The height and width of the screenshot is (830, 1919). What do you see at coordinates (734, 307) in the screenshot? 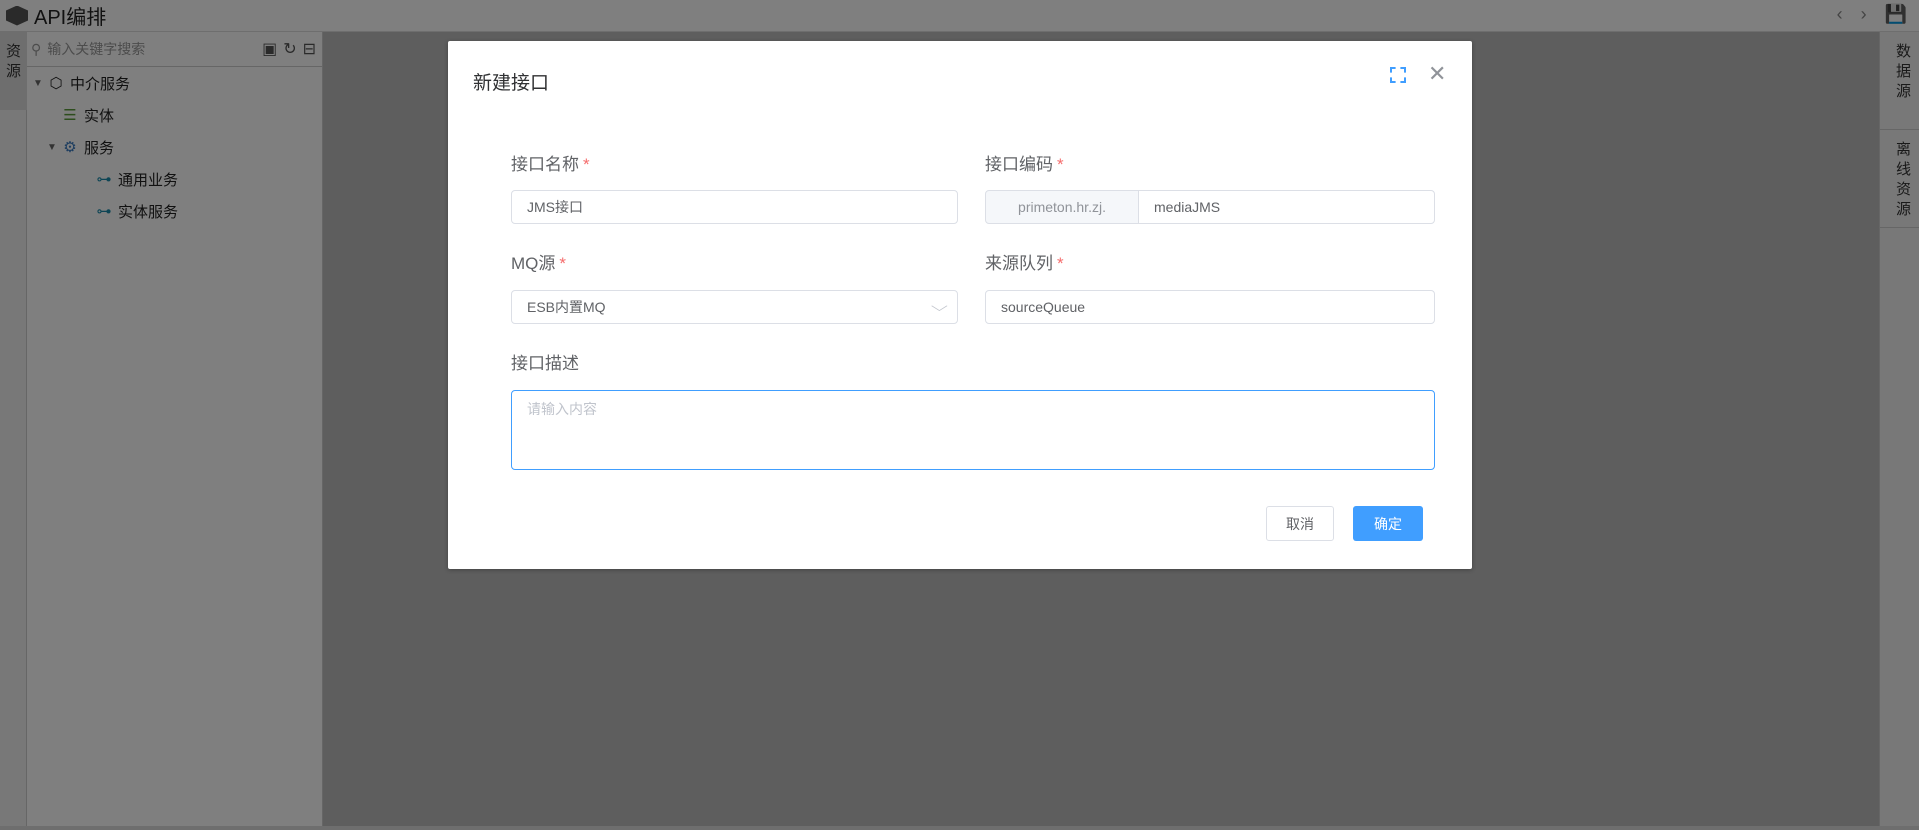
I see `mq-select: ESB内置MQ ⌵` at bounding box center [734, 307].